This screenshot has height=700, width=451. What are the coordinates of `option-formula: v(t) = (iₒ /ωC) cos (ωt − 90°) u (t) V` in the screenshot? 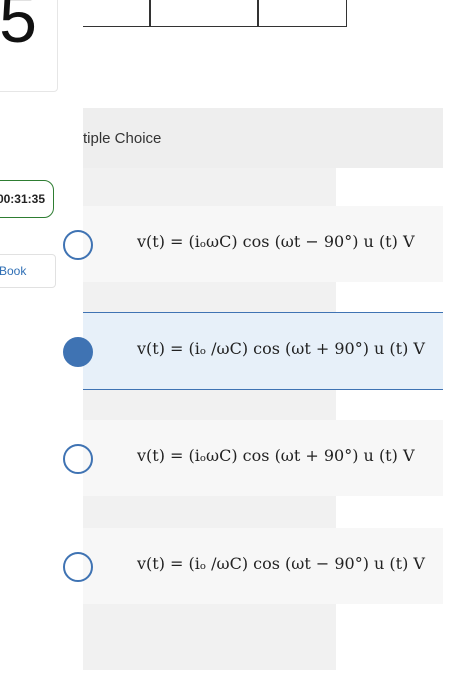 It's located at (281, 563).